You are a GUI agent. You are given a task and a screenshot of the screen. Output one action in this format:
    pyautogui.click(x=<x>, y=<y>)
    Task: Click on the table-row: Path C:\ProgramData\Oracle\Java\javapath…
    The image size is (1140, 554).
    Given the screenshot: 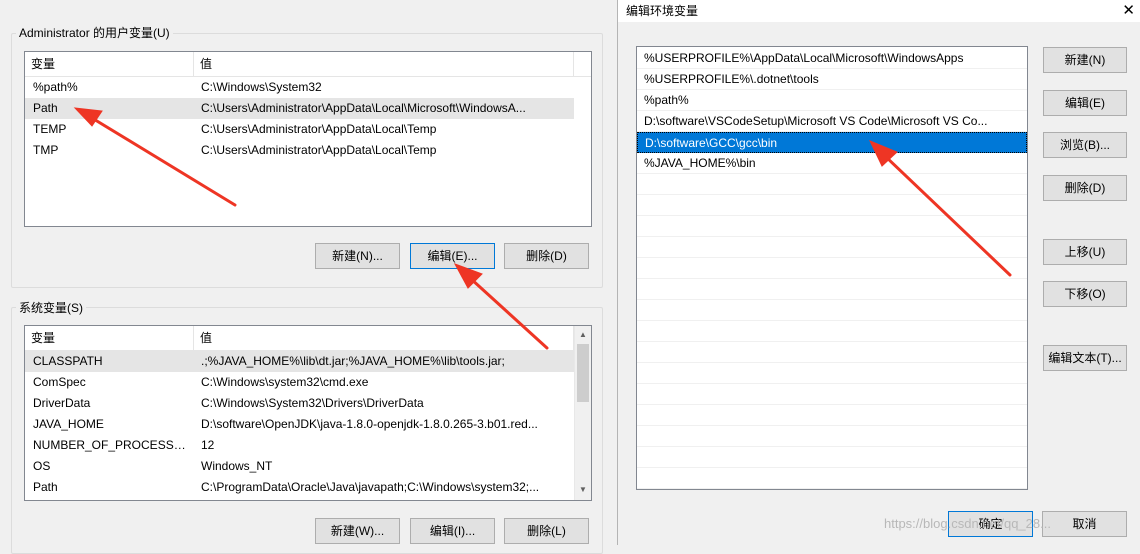 What is the action you would take?
    pyautogui.click(x=299, y=487)
    